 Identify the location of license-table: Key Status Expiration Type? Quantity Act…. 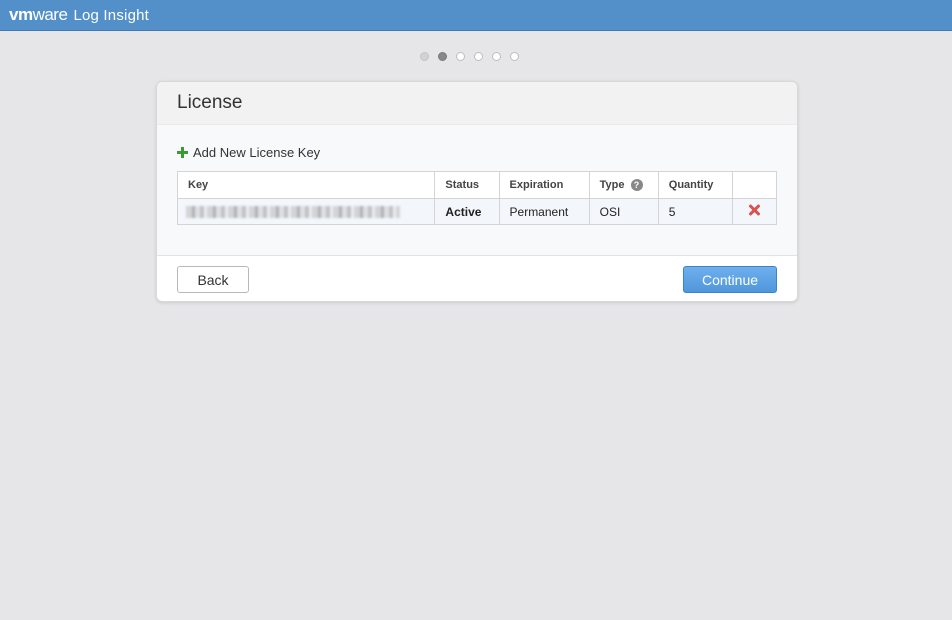
(477, 198).